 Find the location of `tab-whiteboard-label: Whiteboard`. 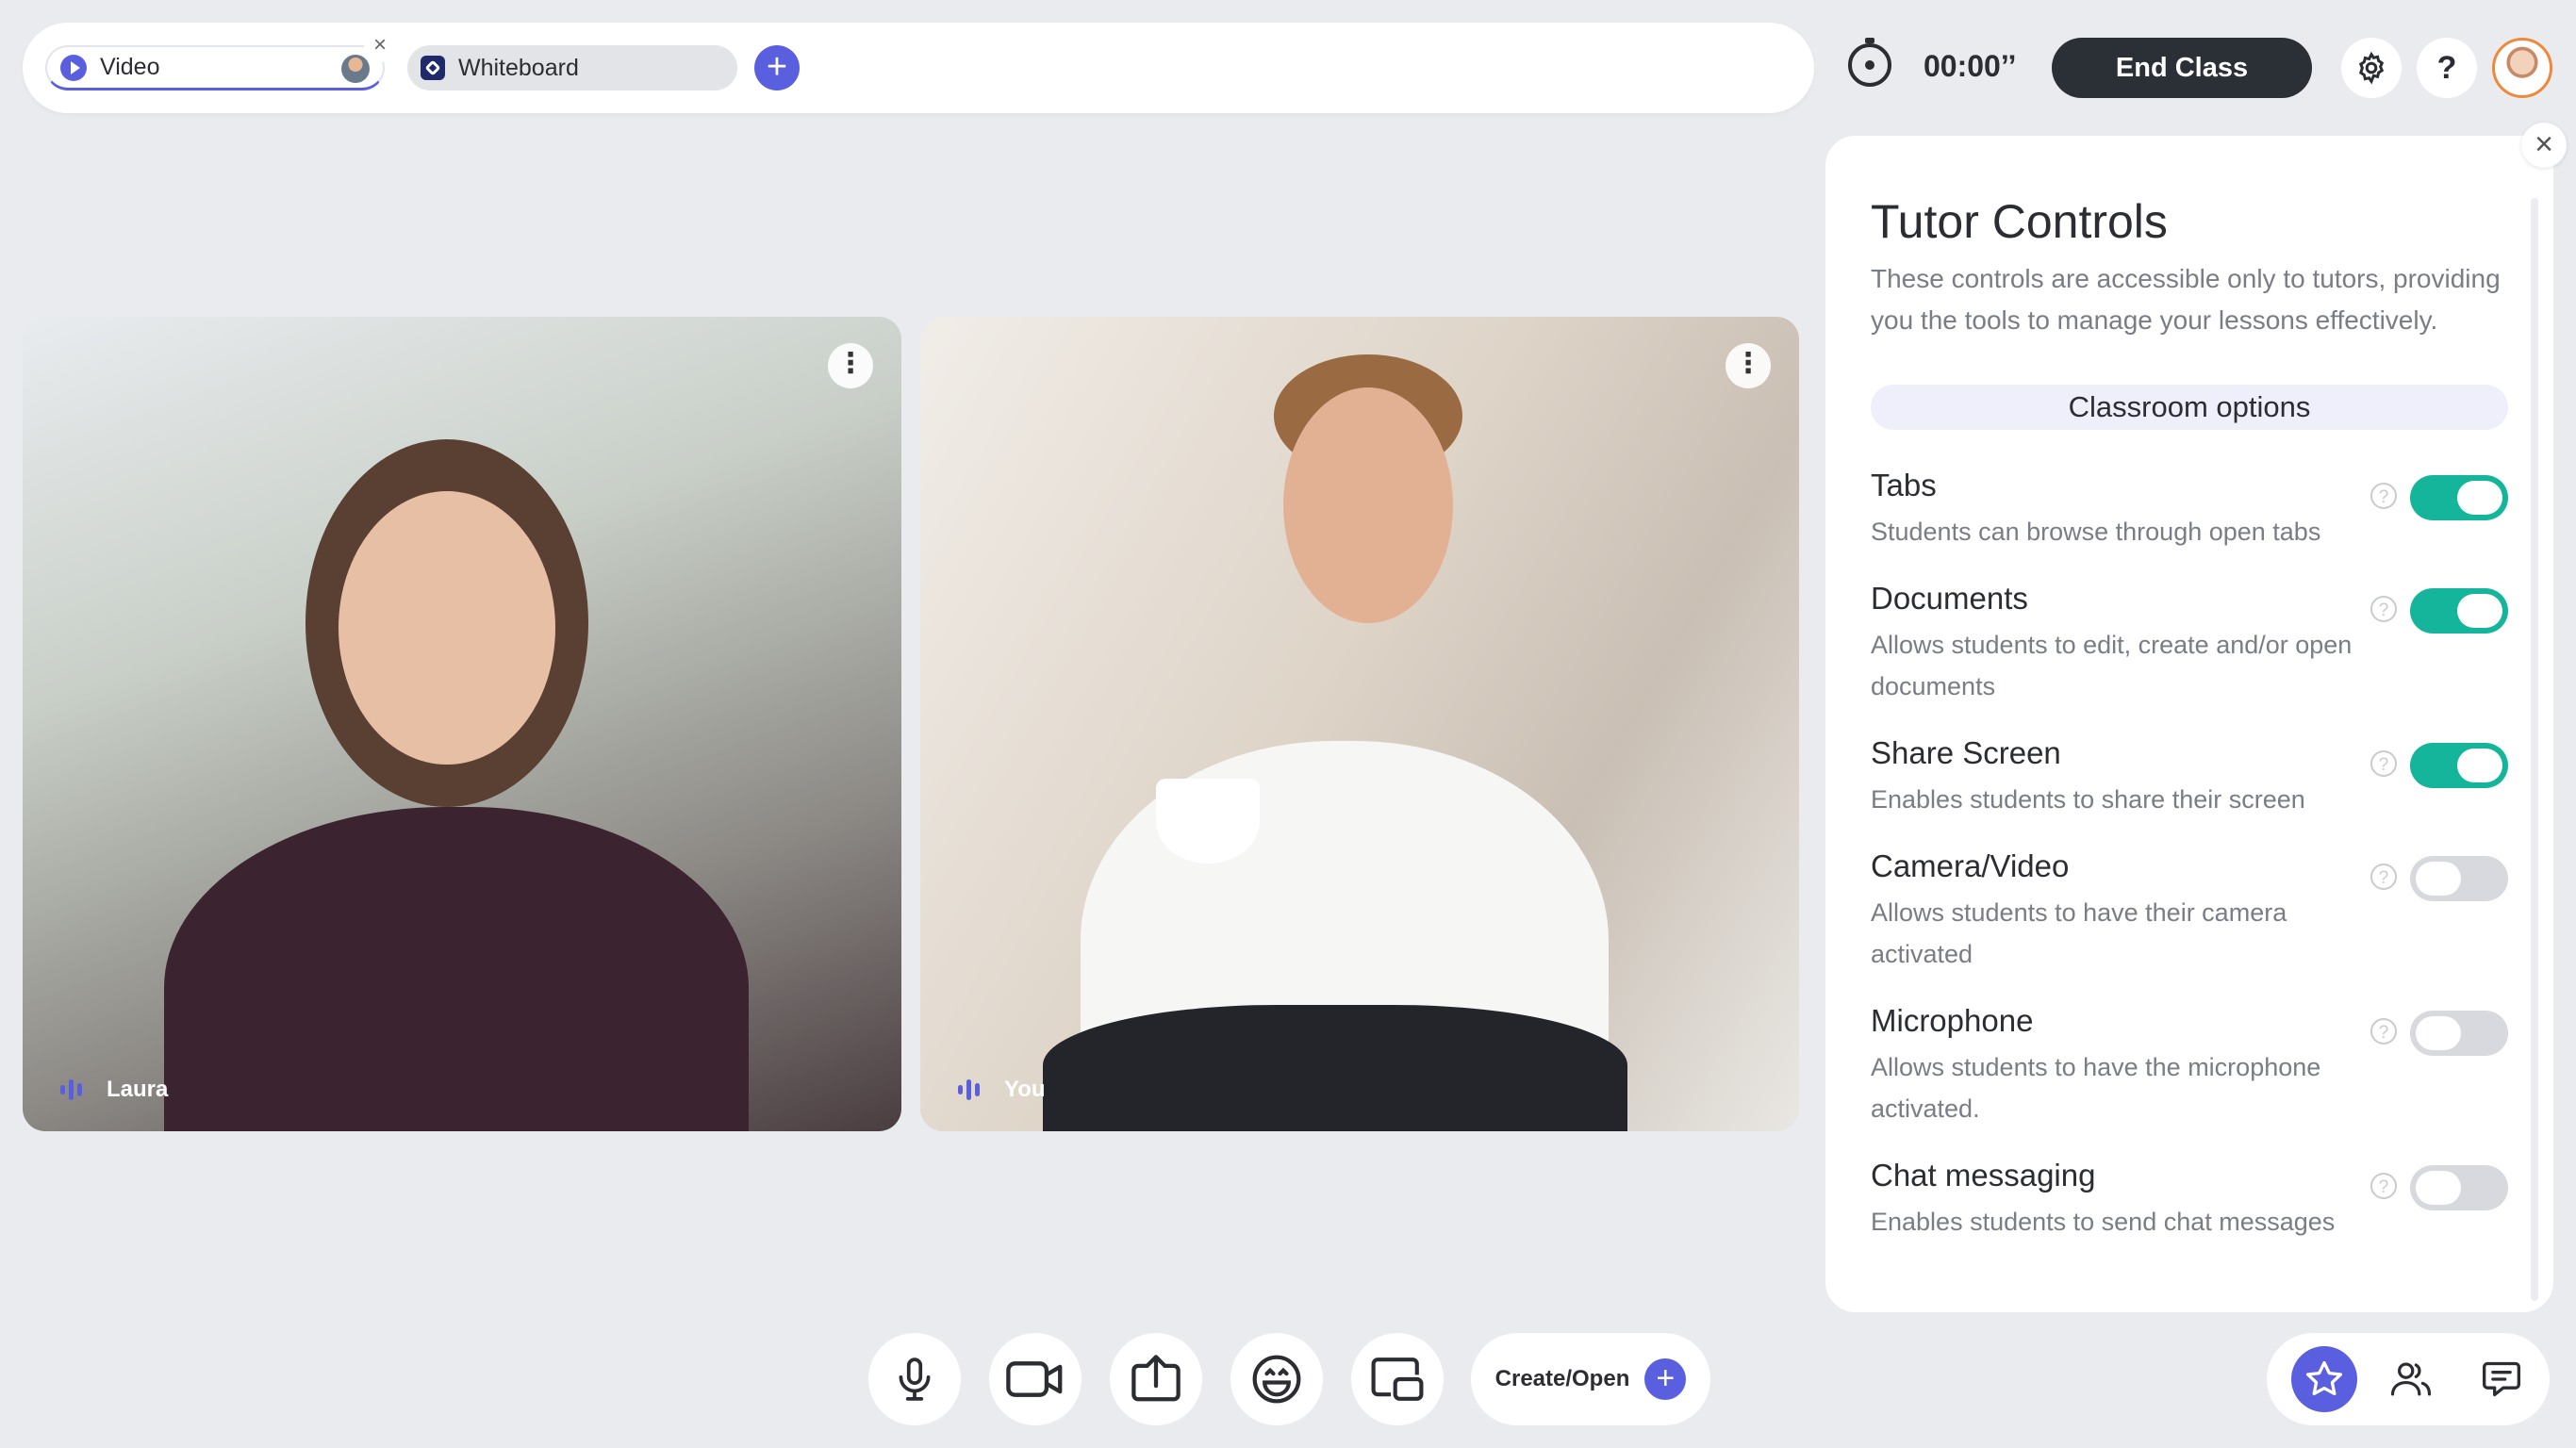

tab-whiteboard-label: Whiteboard is located at coordinates (518, 67).